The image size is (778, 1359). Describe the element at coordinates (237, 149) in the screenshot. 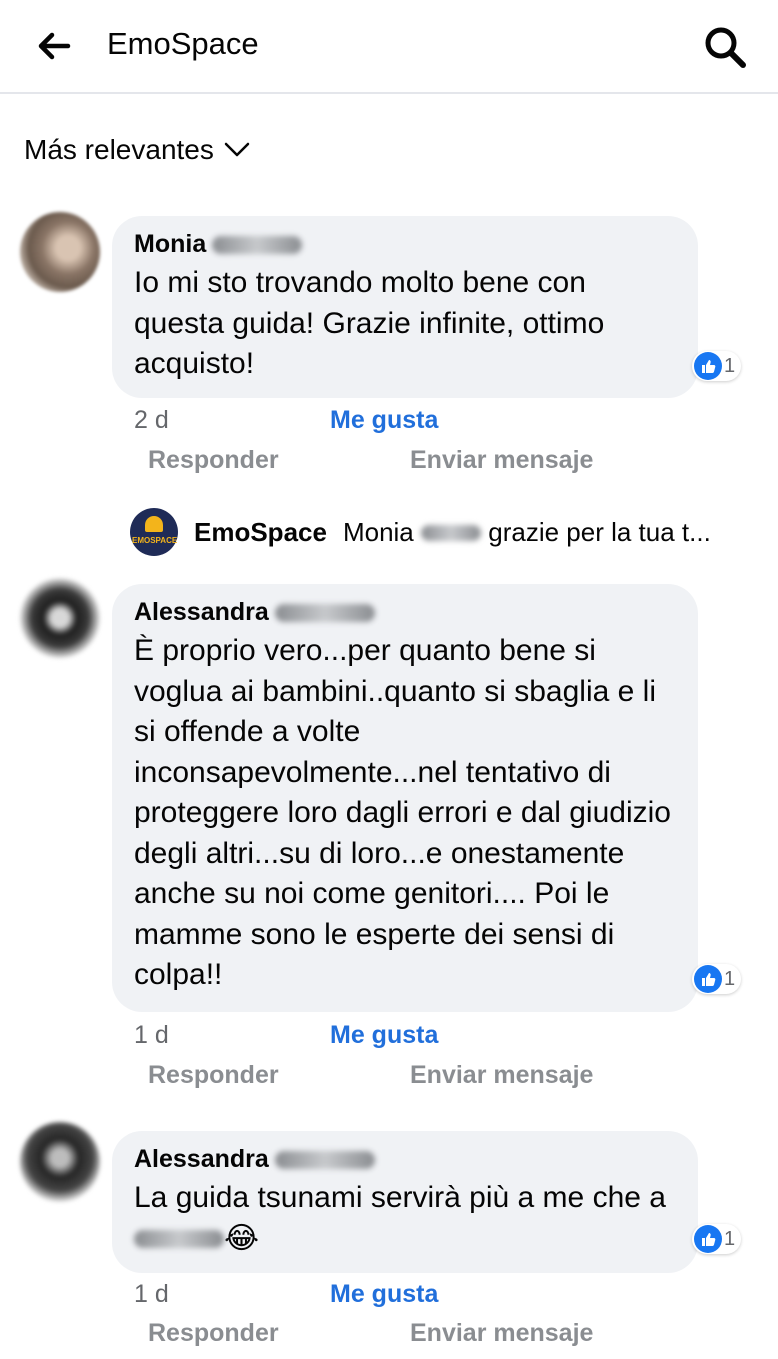

I see `chevron-down-icon` at that location.